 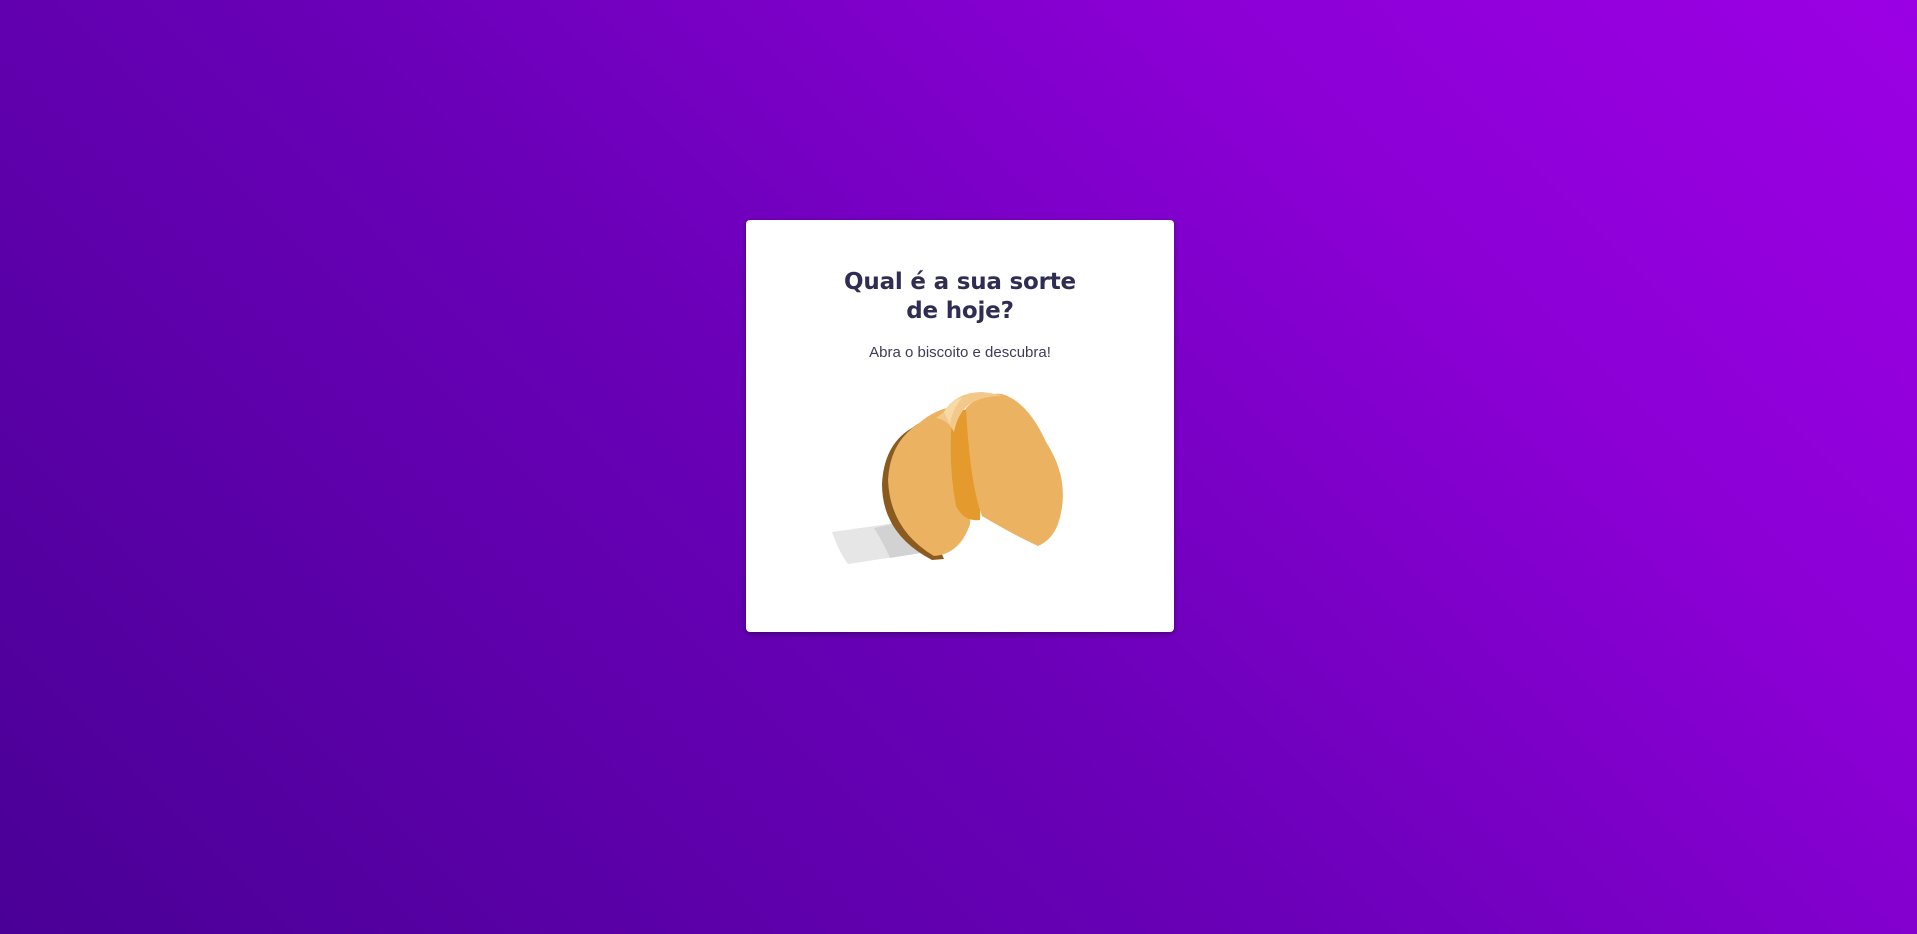 I want to click on cookie-right-half, so click(x=1014, y=469).